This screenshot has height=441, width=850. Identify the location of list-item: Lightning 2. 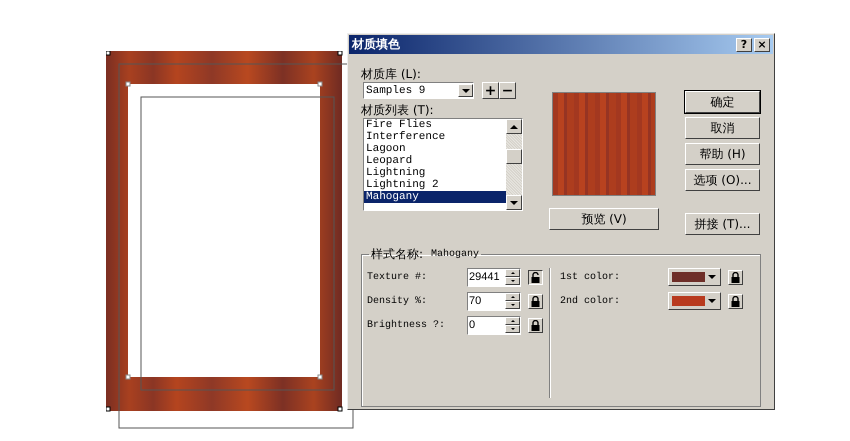
(435, 185).